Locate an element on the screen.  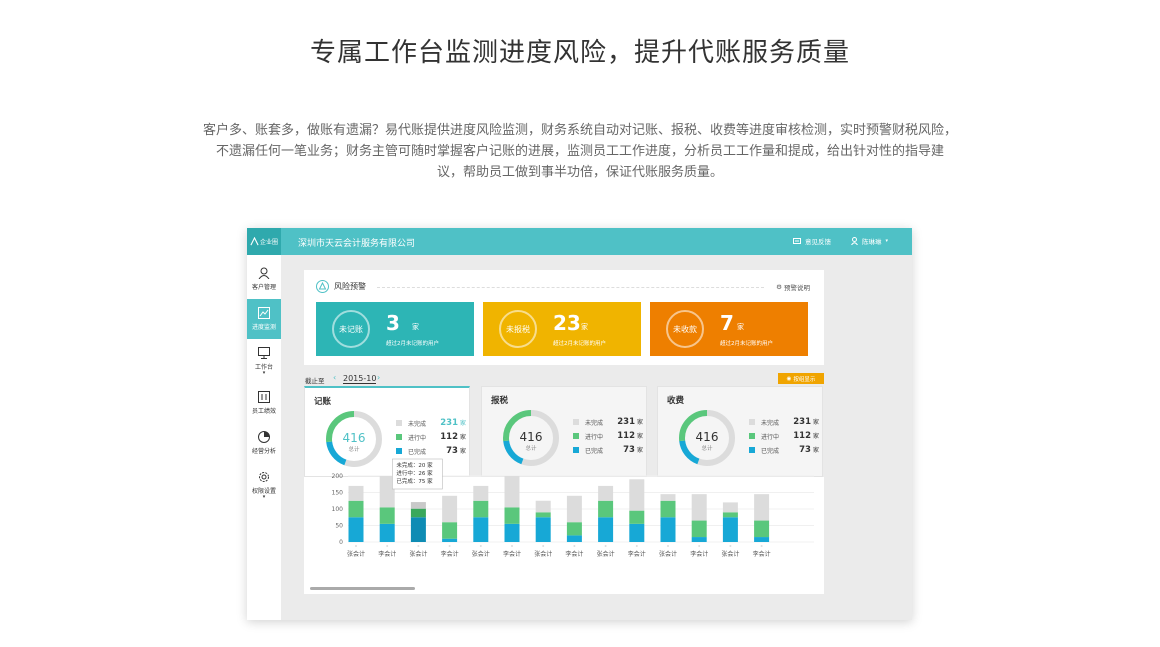
risk-card-unpaid: 未收款 7 家 超过2月未记账的用户 is located at coordinates (729, 329).